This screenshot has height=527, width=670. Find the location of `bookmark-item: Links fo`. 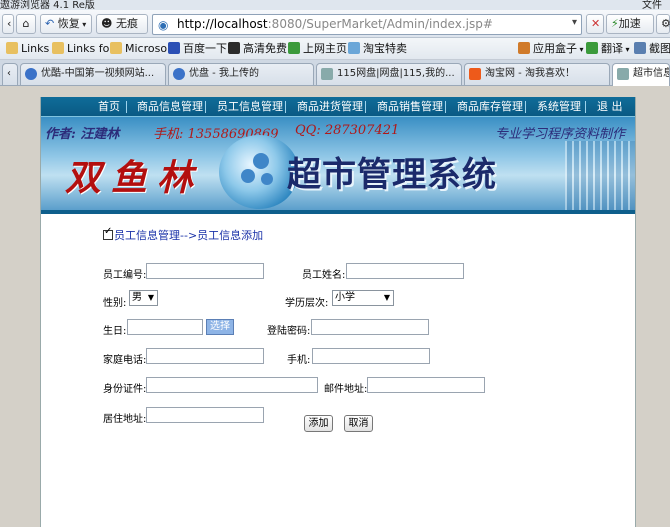

bookmark-item: Links fo is located at coordinates (80, 49).